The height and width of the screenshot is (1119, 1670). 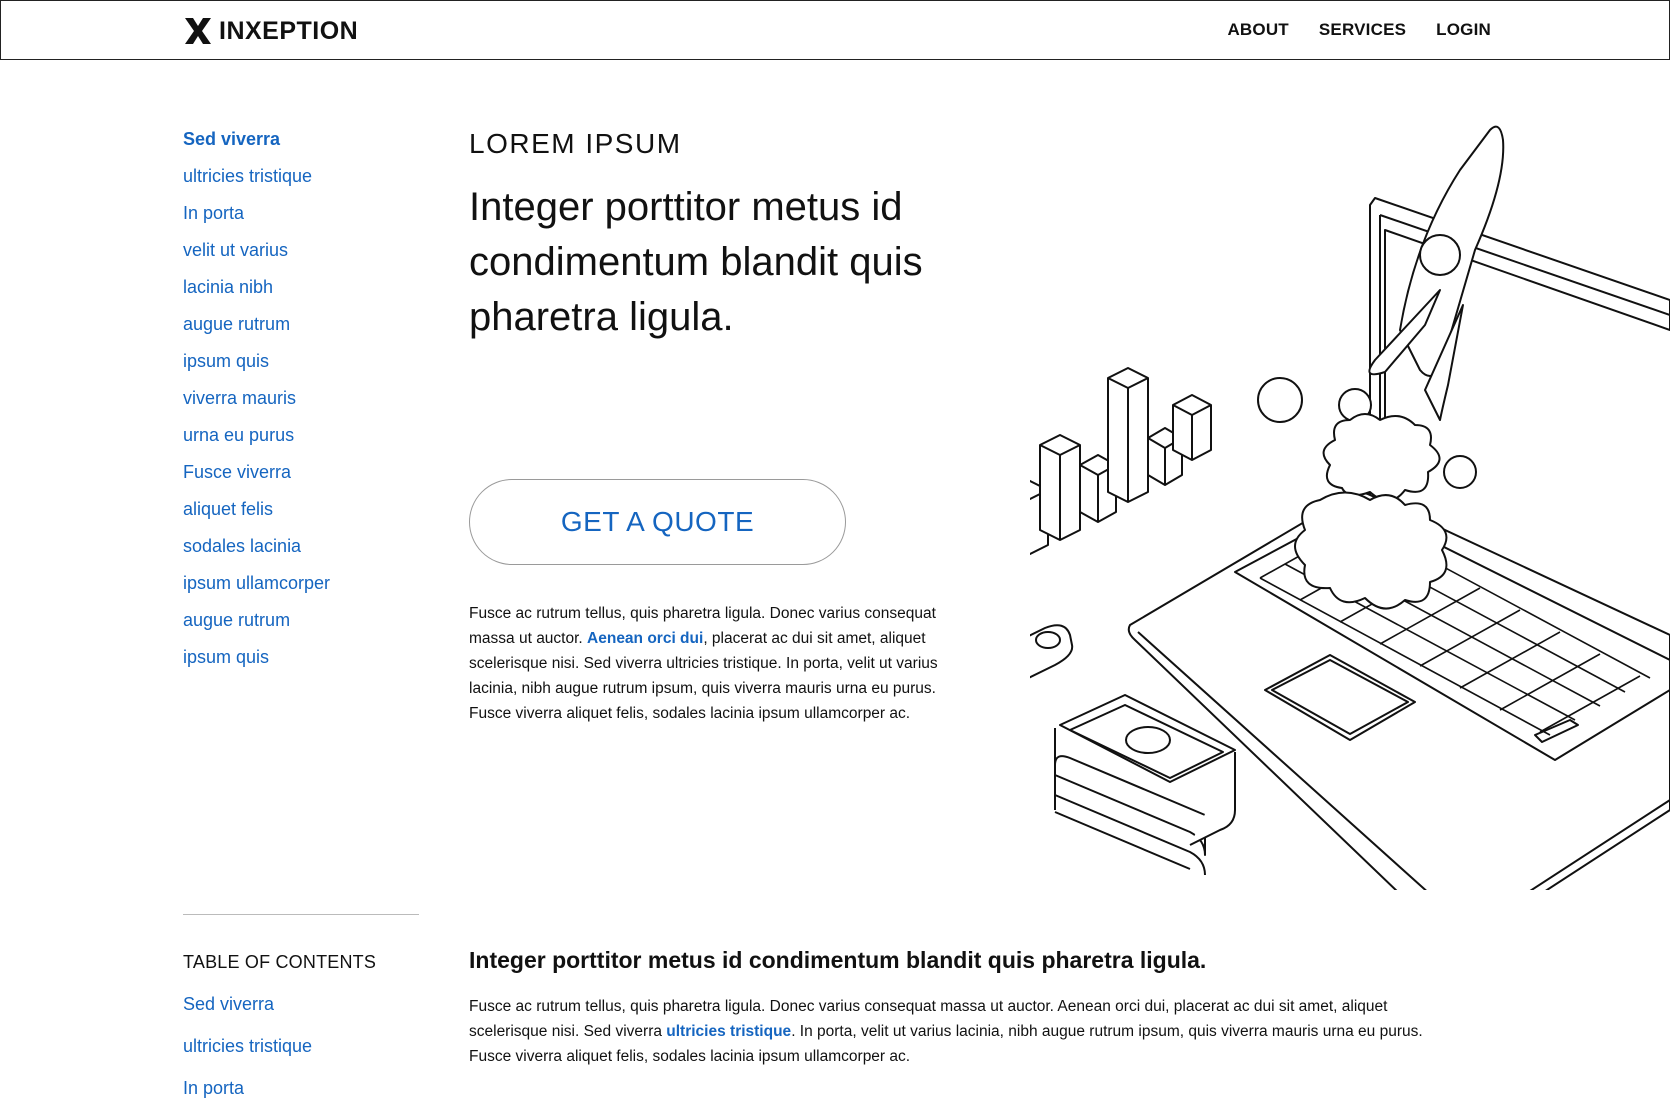 What do you see at coordinates (303, 183) in the screenshot?
I see `sidebar-item: ultricies tristique` at bounding box center [303, 183].